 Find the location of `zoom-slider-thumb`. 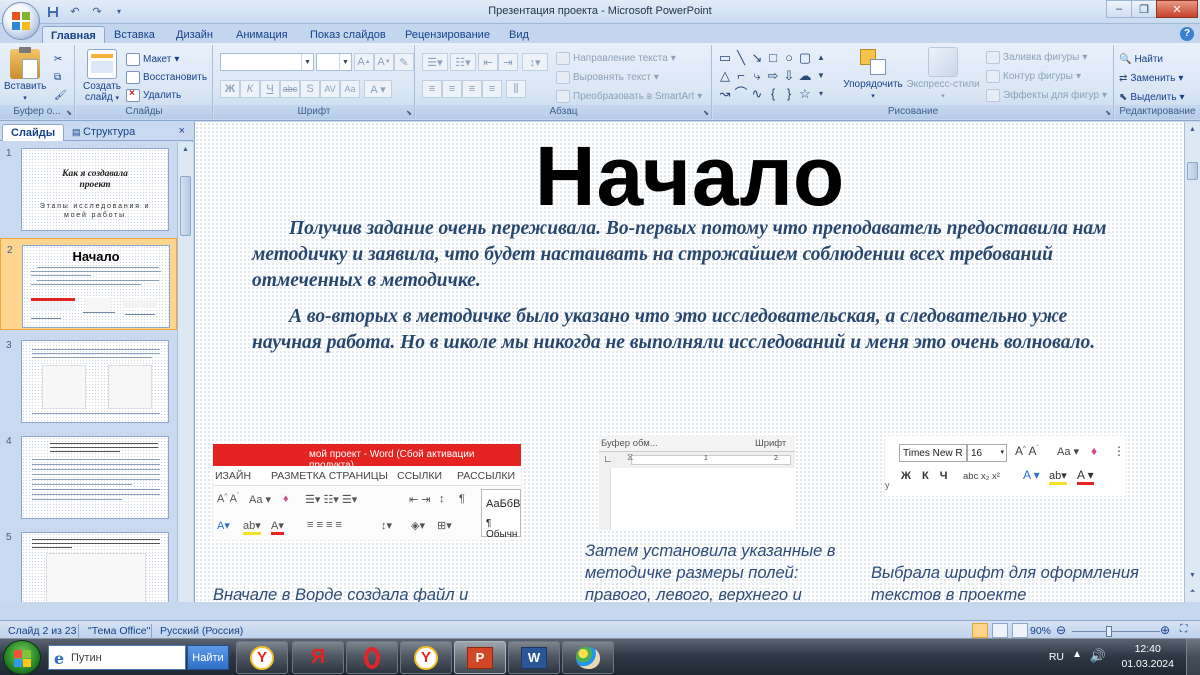

zoom-slider-thumb is located at coordinates (1109, 631).